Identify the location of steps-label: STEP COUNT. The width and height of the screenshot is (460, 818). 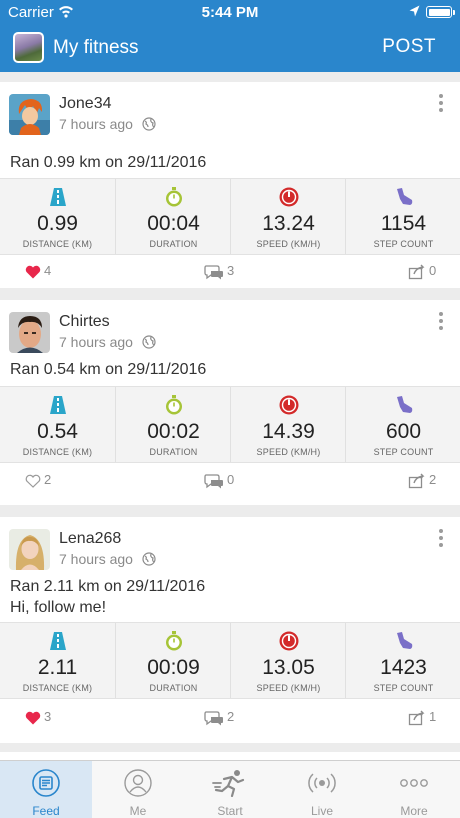
(403, 452).